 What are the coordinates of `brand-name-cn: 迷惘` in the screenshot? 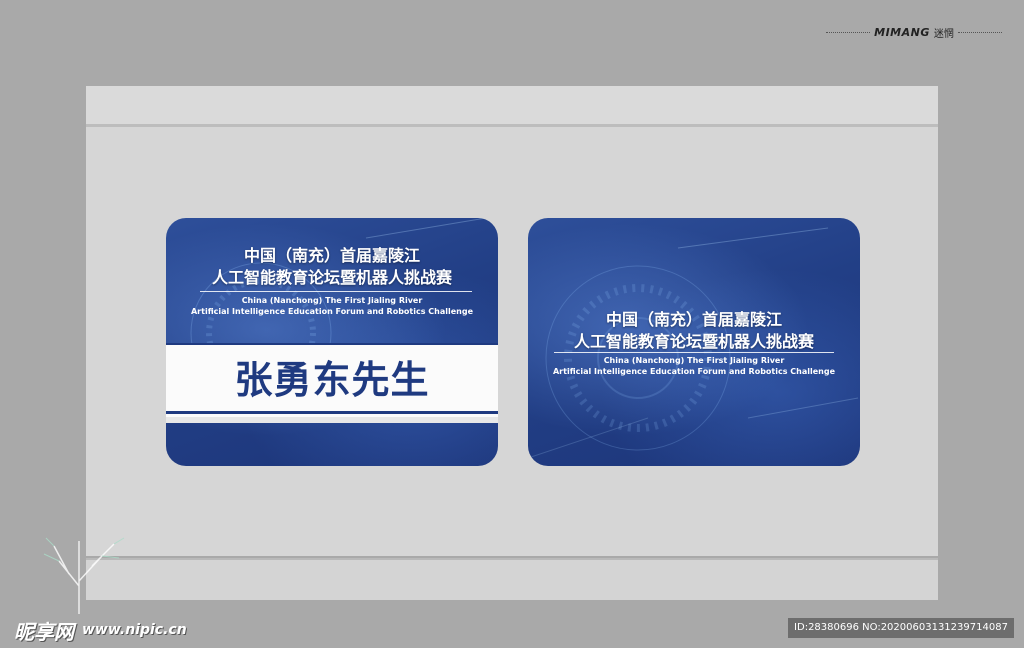 It's located at (943, 34).